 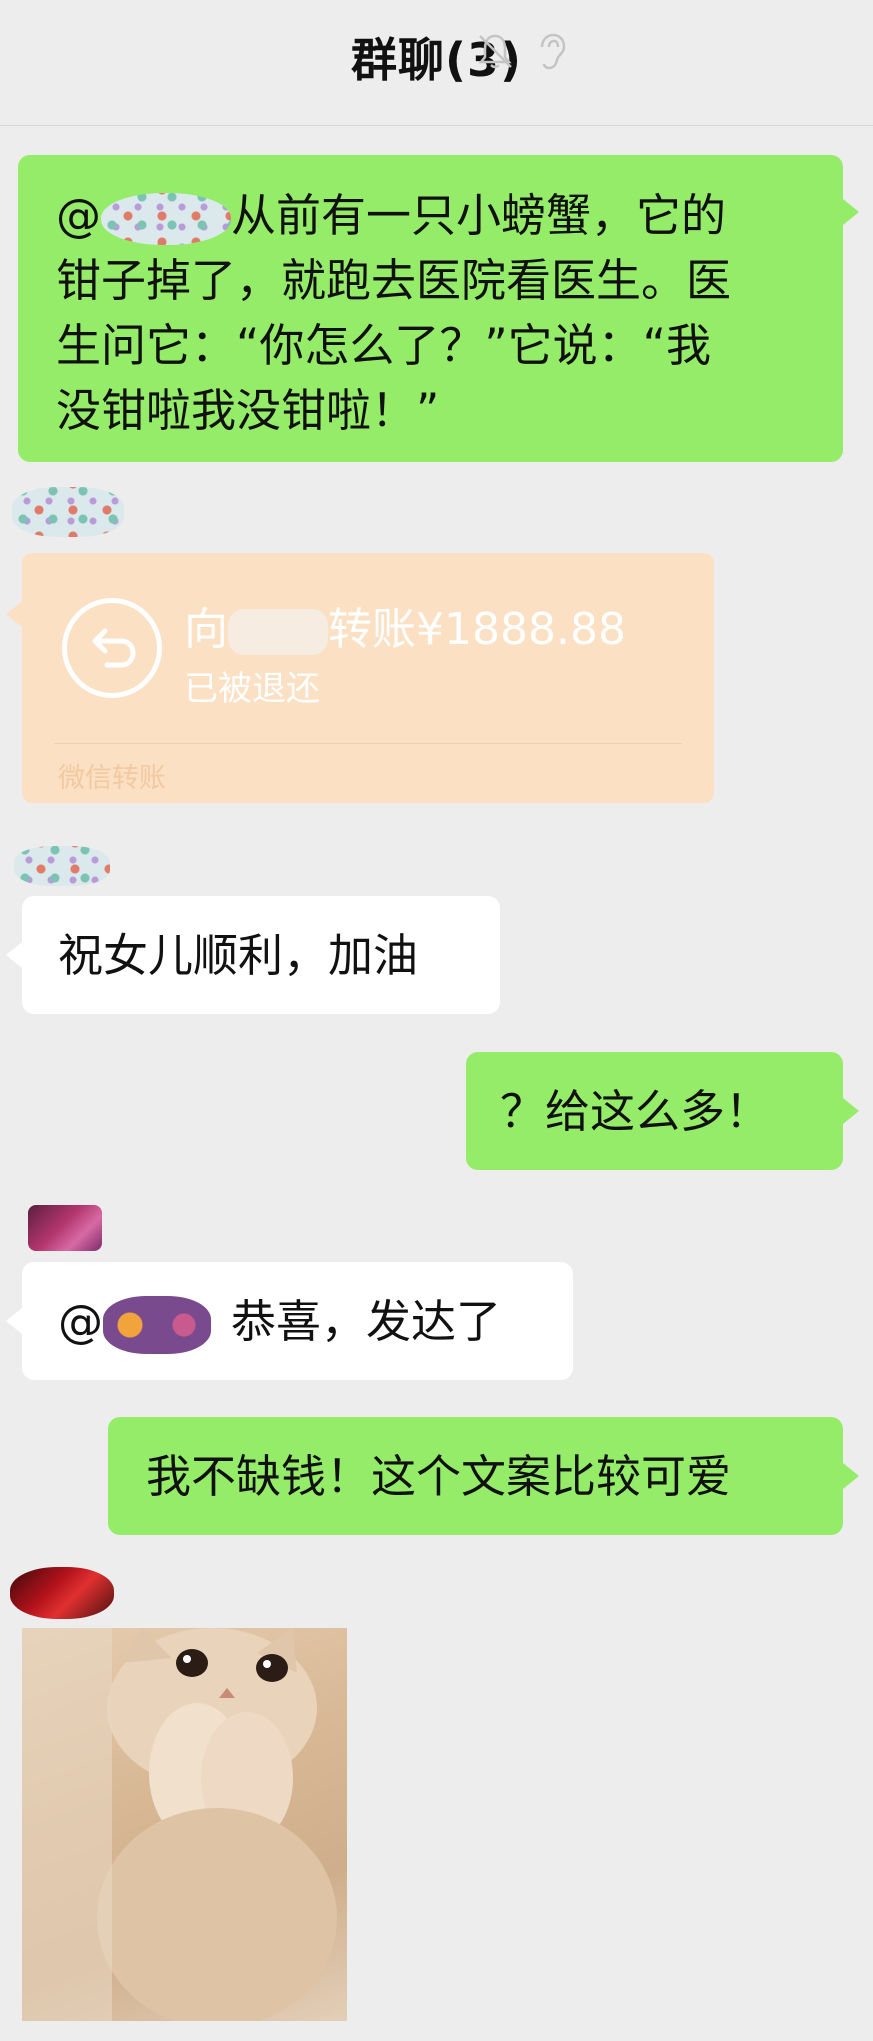 I want to click on message-text: 我不缺钱！这个文案比较可爱, so click(x=439, y=1476).